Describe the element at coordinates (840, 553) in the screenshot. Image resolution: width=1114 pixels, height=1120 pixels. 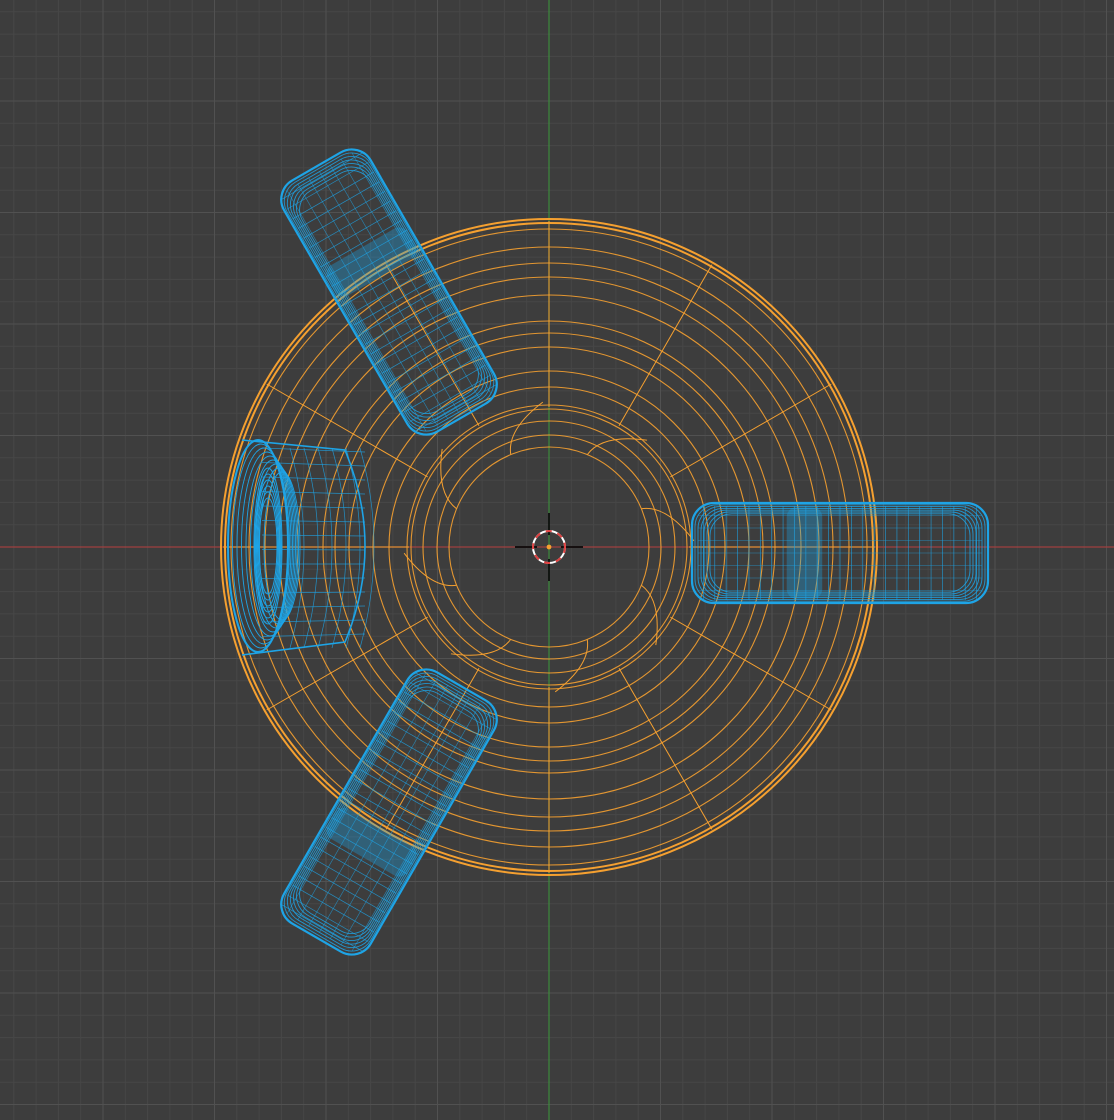
I see `tire-wireframe-right` at that location.